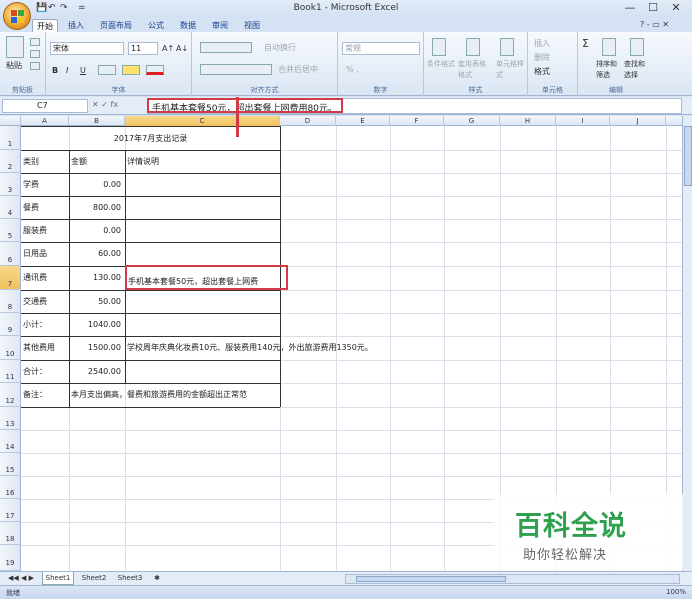 Image resolution: width=692 pixels, height=599 pixels. I want to click on sheet-nav-arrows: ◀◀ ◀ ▶ ▶▶, so click(21, 583).